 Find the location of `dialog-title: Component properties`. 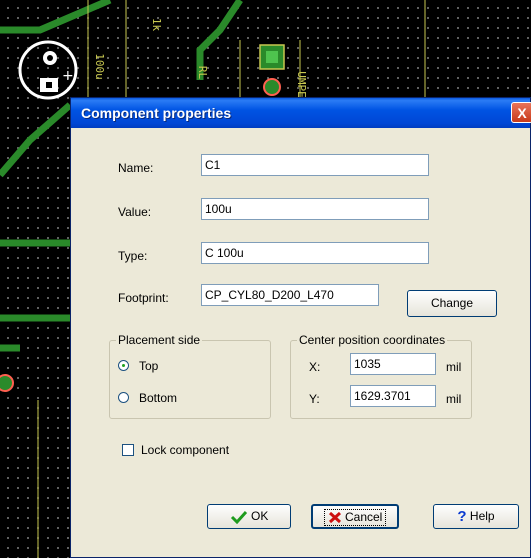

dialog-title: Component properties is located at coordinates (156, 113).